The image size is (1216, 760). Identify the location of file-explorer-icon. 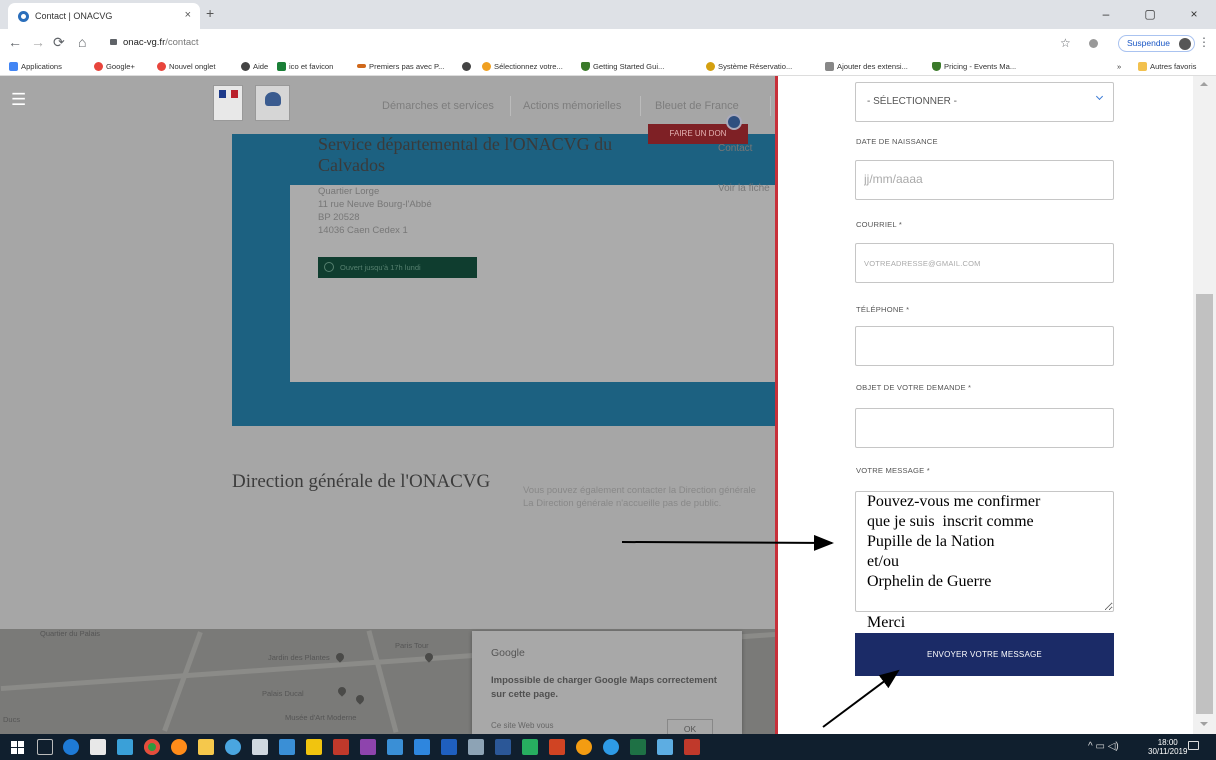
(206, 747).